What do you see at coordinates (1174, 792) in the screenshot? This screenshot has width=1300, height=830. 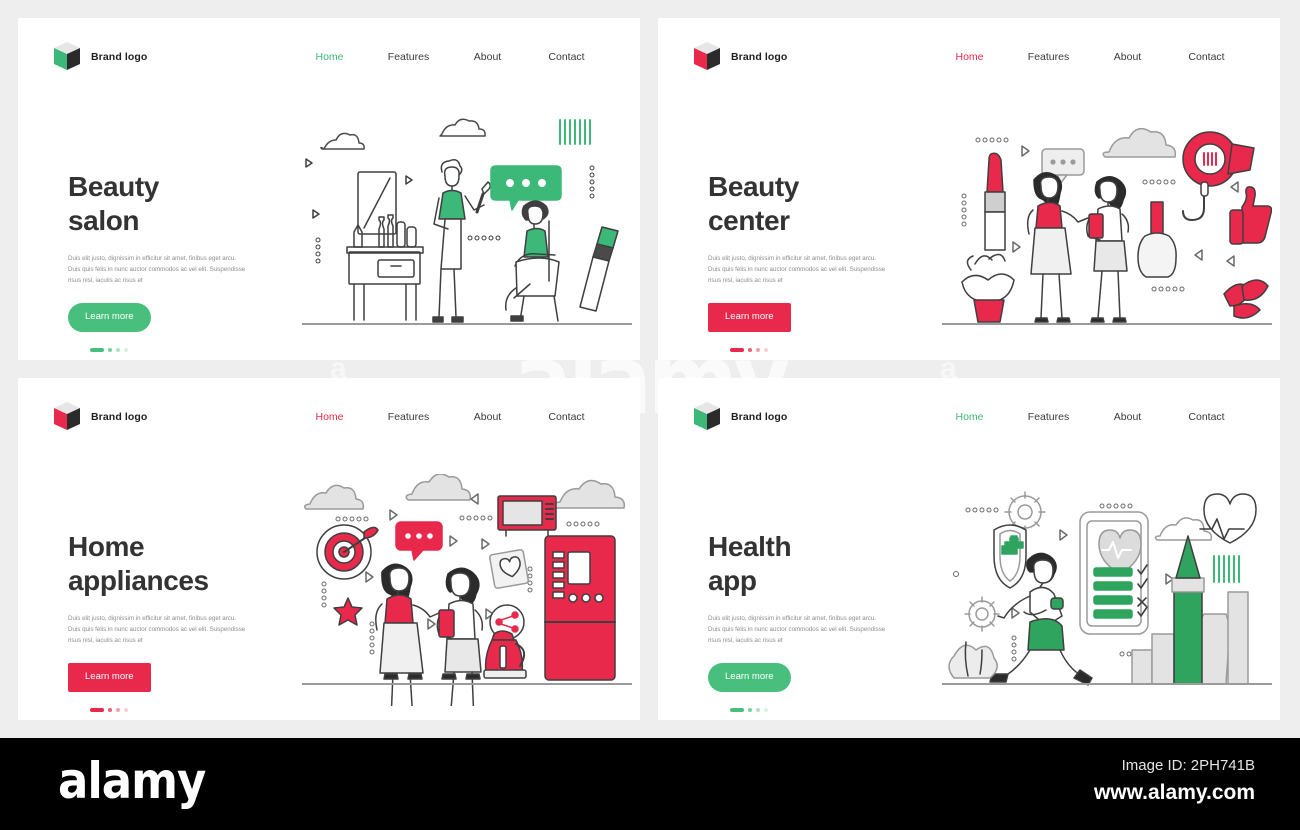 I see `alamy-website-label: www.alamy.com` at bounding box center [1174, 792].